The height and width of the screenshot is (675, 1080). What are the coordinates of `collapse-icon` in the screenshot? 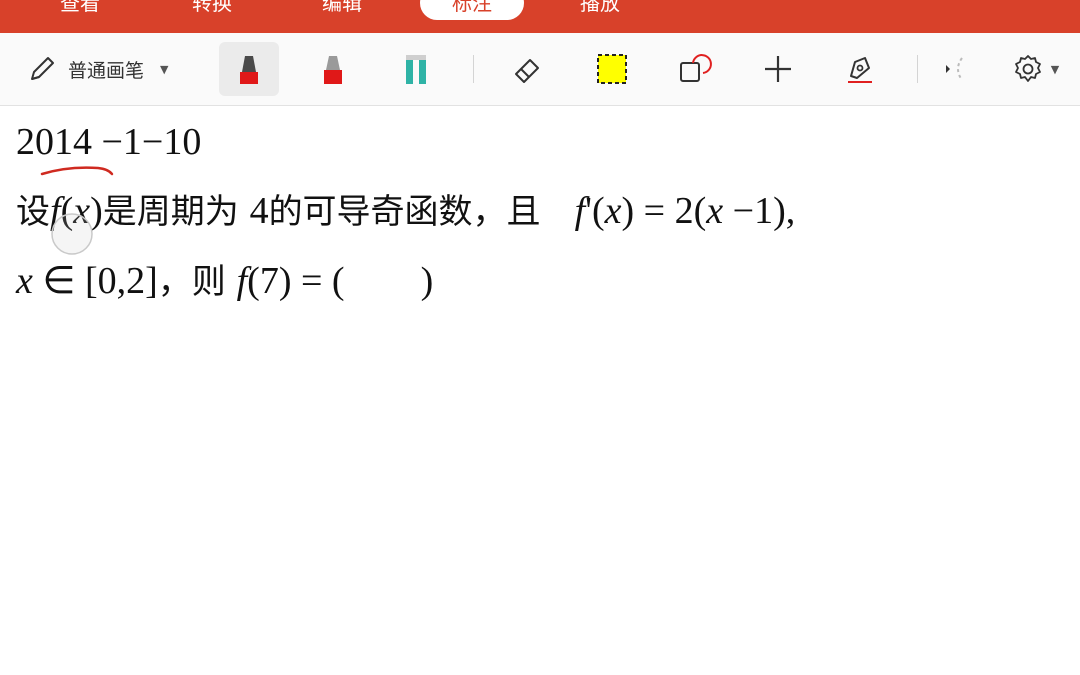 It's located at (954, 69).